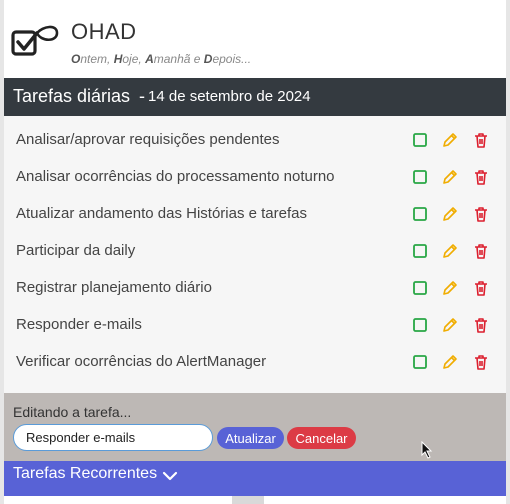 The height and width of the screenshot is (504, 510). Describe the element at coordinates (170, 476) in the screenshot. I see `chevron-down-icon` at that location.